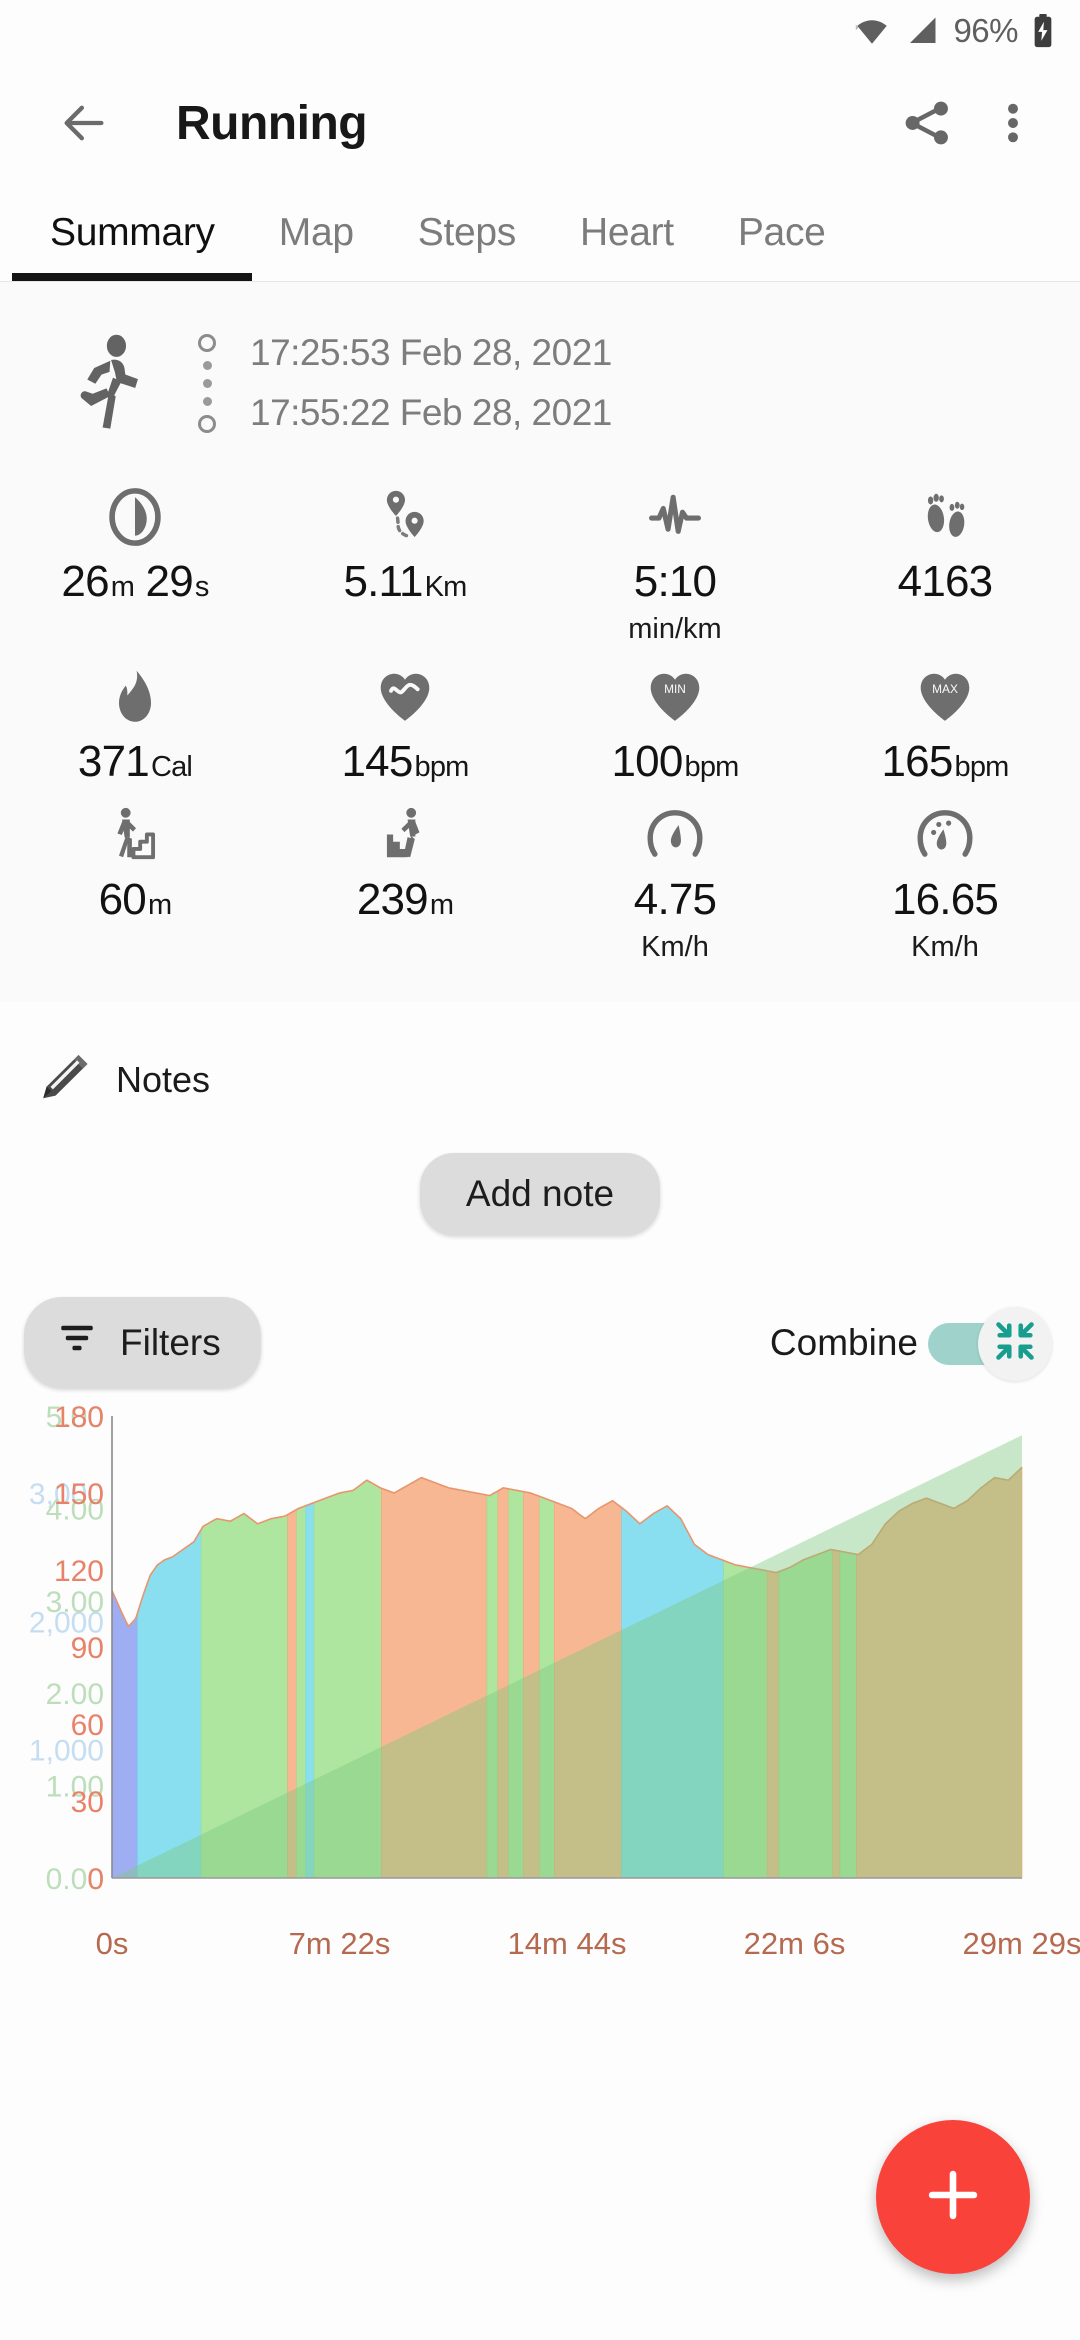 This screenshot has width=1080, height=2340. I want to click on stat-calories: 371 Cal, so click(135, 721).